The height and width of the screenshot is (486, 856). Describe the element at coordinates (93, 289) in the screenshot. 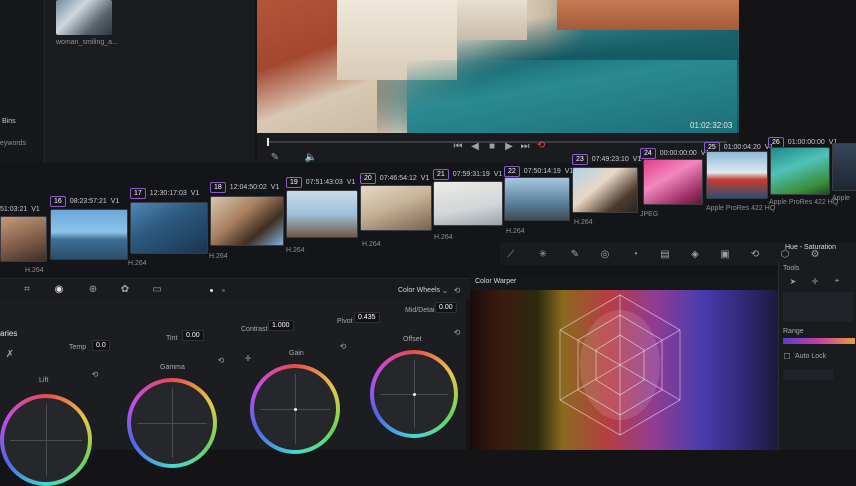

I see `hdr-icon: ⊕` at that location.